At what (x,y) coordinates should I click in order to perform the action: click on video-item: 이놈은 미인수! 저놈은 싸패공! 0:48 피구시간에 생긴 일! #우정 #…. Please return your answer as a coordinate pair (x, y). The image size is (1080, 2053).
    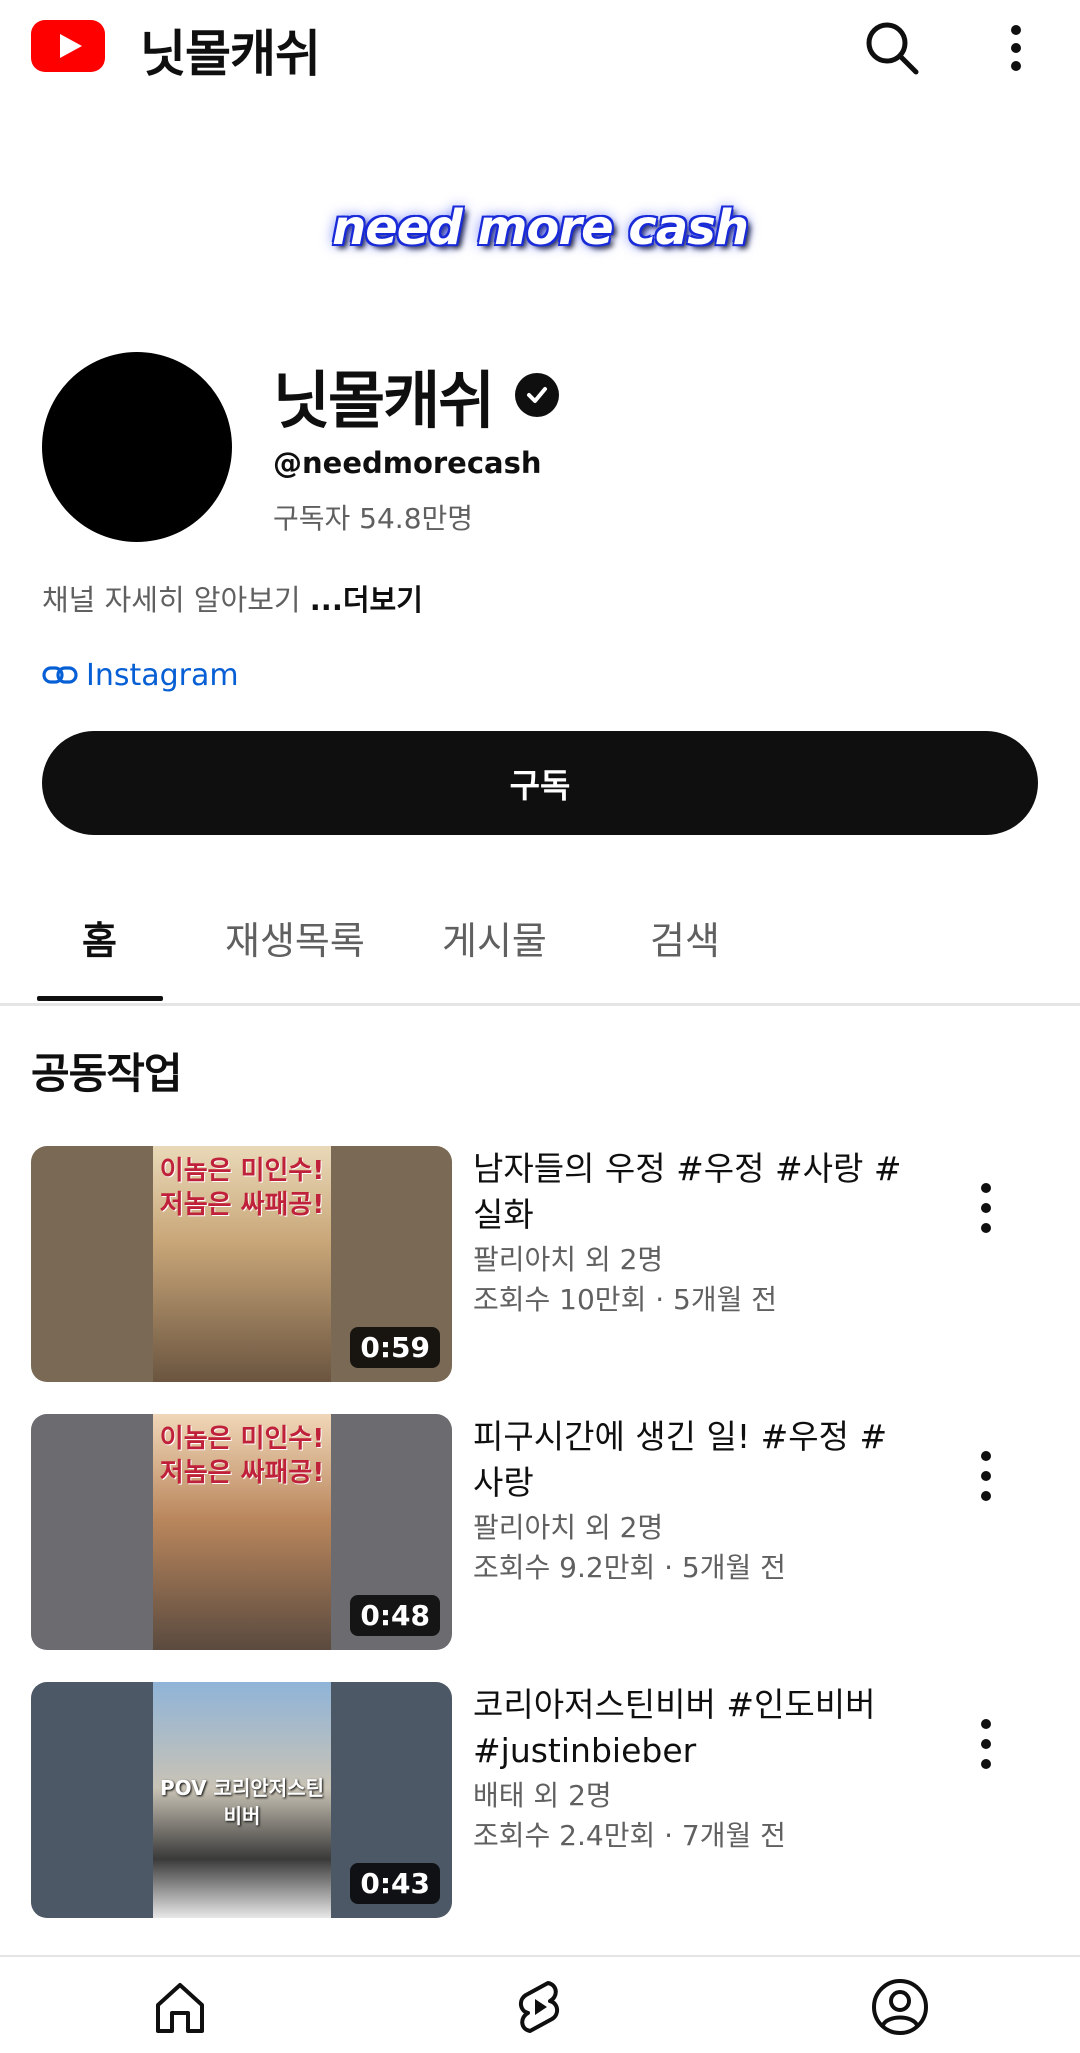
    Looking at the image, I should click on (540, 1532).